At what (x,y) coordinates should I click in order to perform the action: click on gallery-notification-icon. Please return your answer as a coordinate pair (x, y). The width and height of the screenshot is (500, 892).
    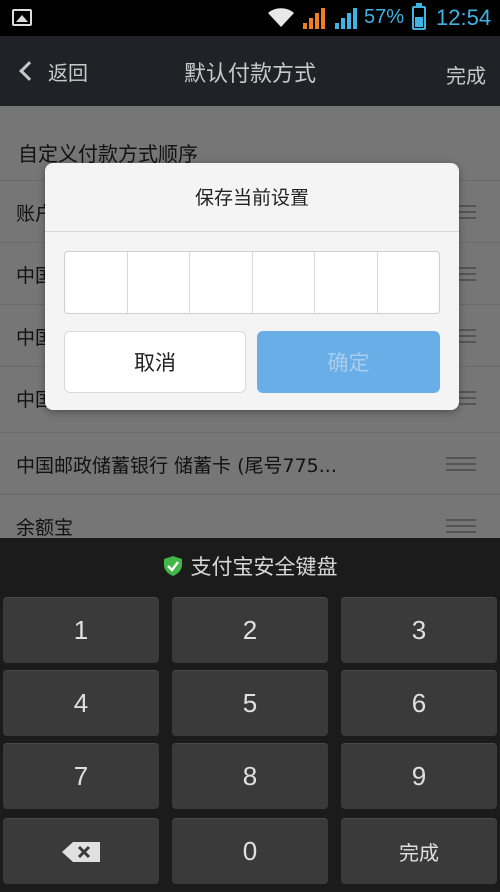
    Looking at the image, I should click on (22, 17).